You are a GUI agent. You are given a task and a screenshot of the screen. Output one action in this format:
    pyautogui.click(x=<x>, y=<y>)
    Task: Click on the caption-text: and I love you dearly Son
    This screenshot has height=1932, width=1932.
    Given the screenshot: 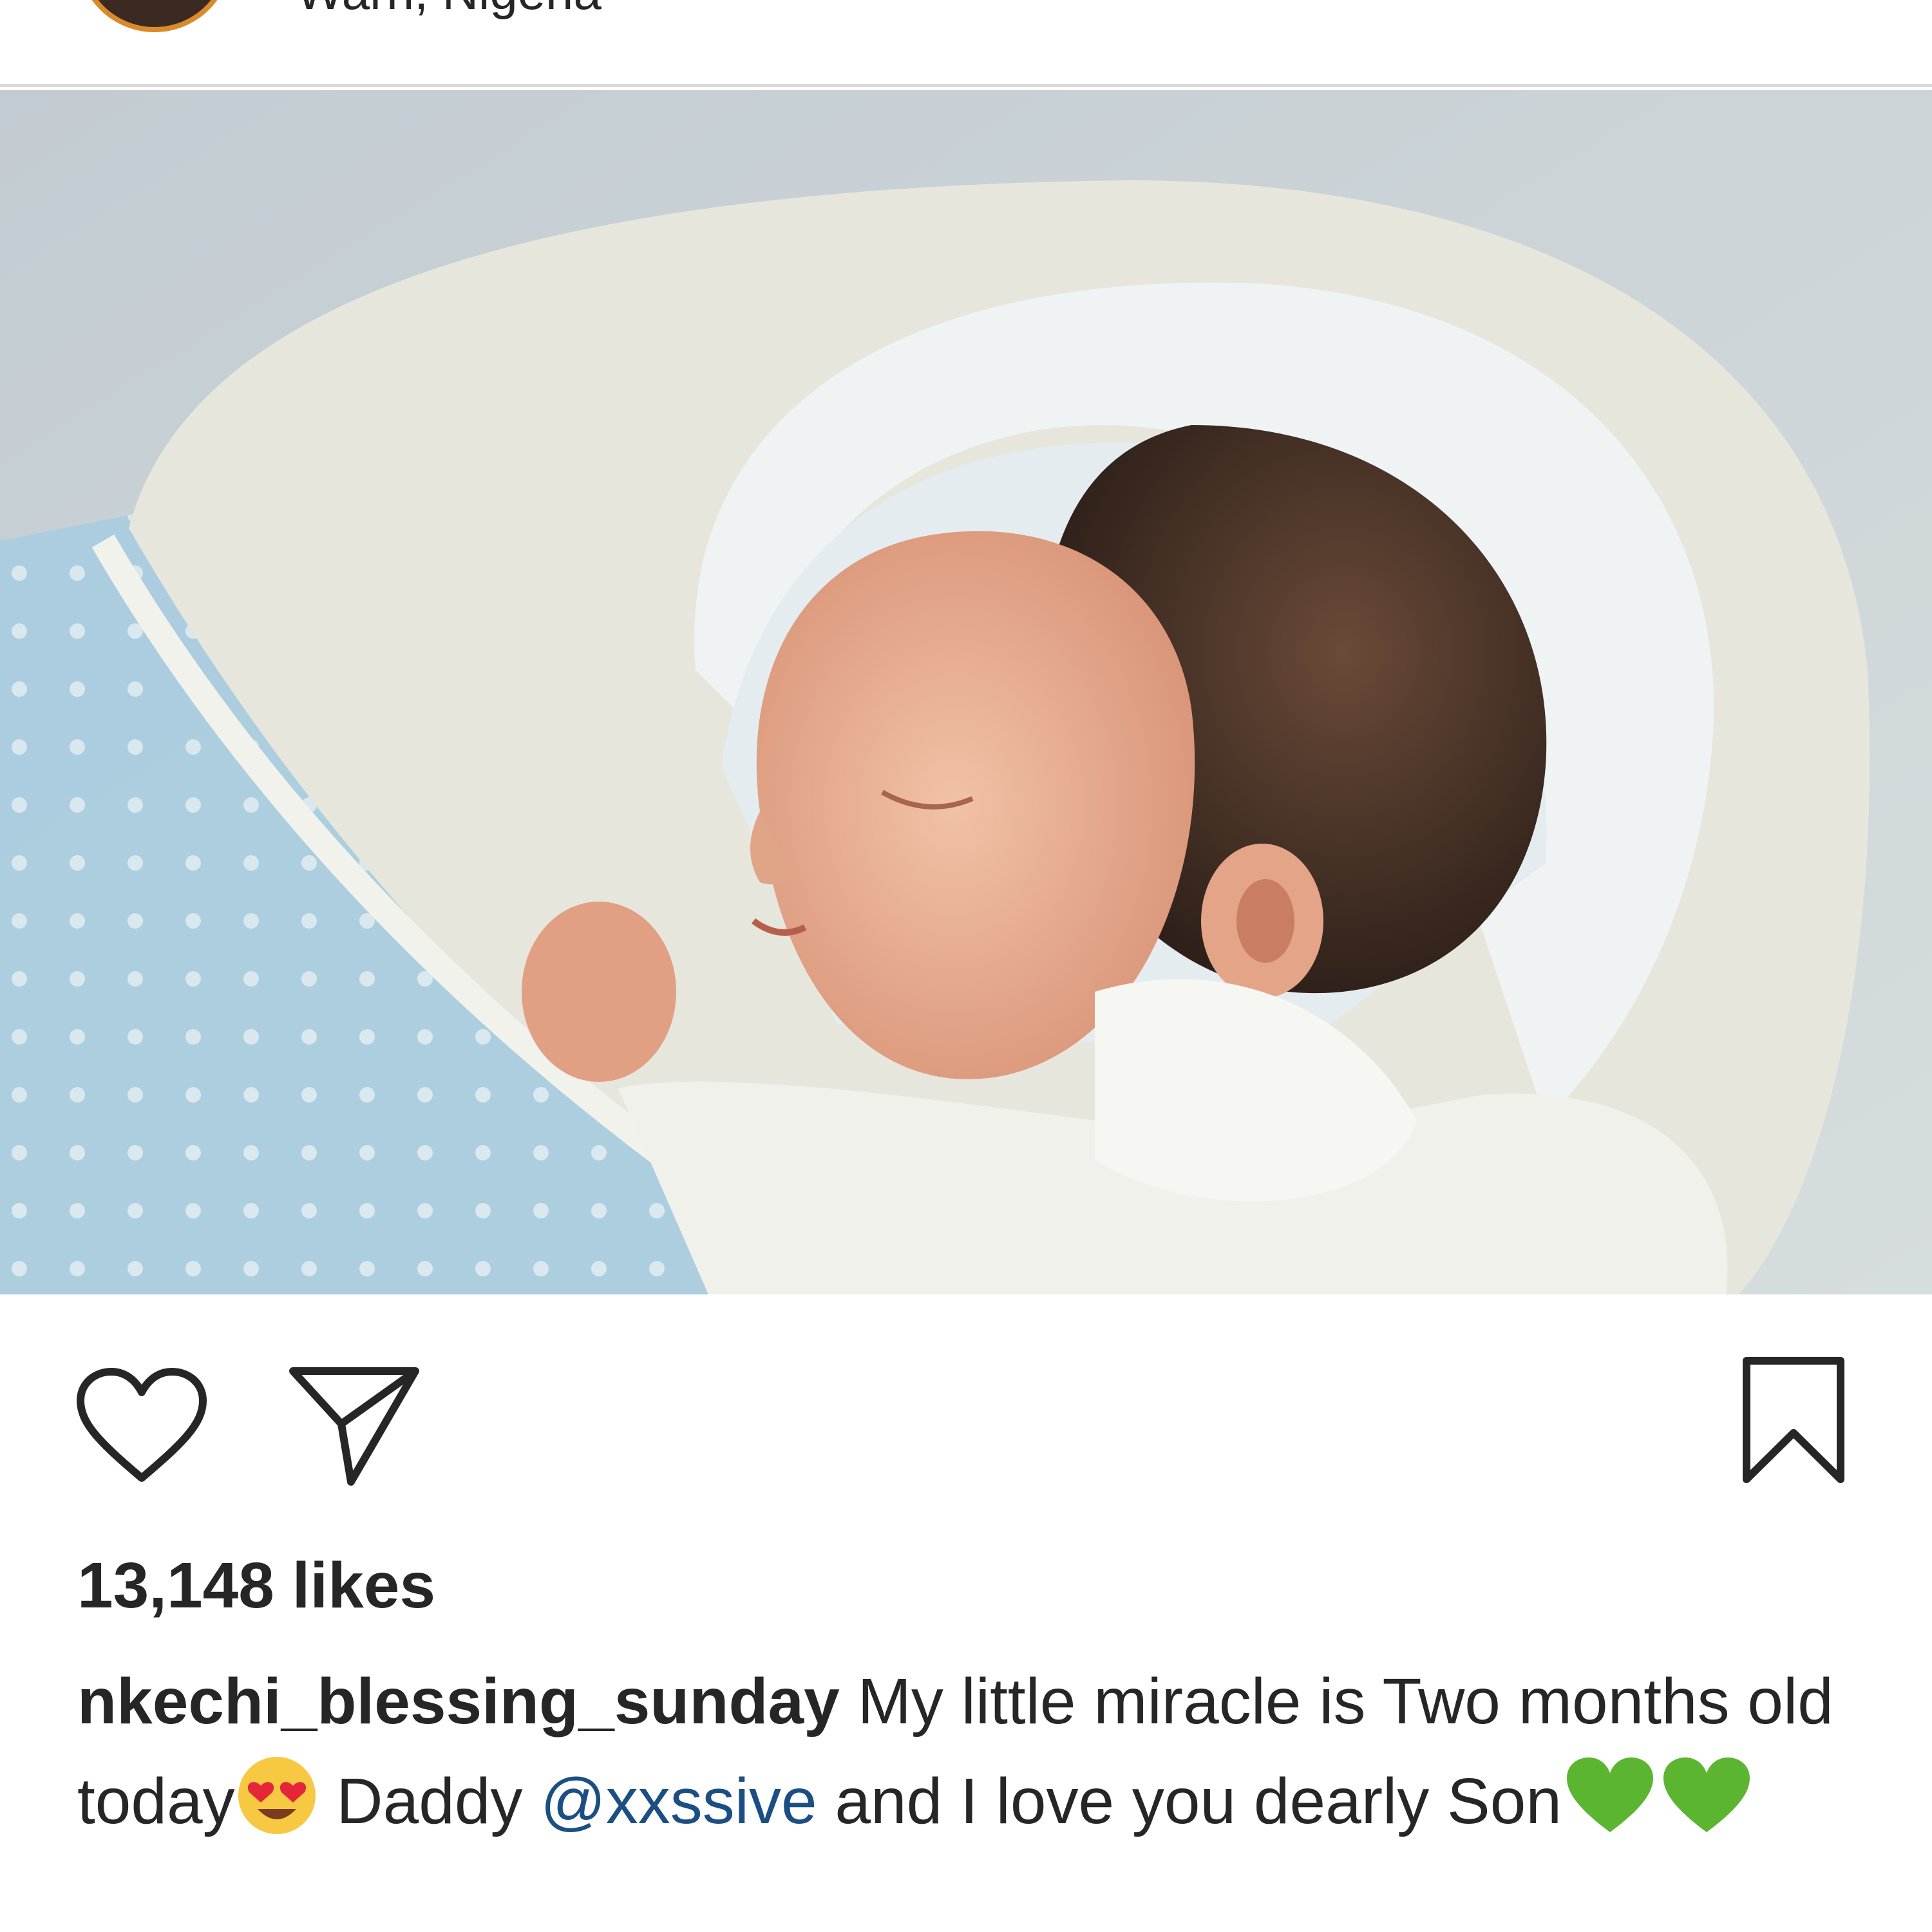 What is the action you would take?
    pyautogui.click(x=1189, y=1801)
    